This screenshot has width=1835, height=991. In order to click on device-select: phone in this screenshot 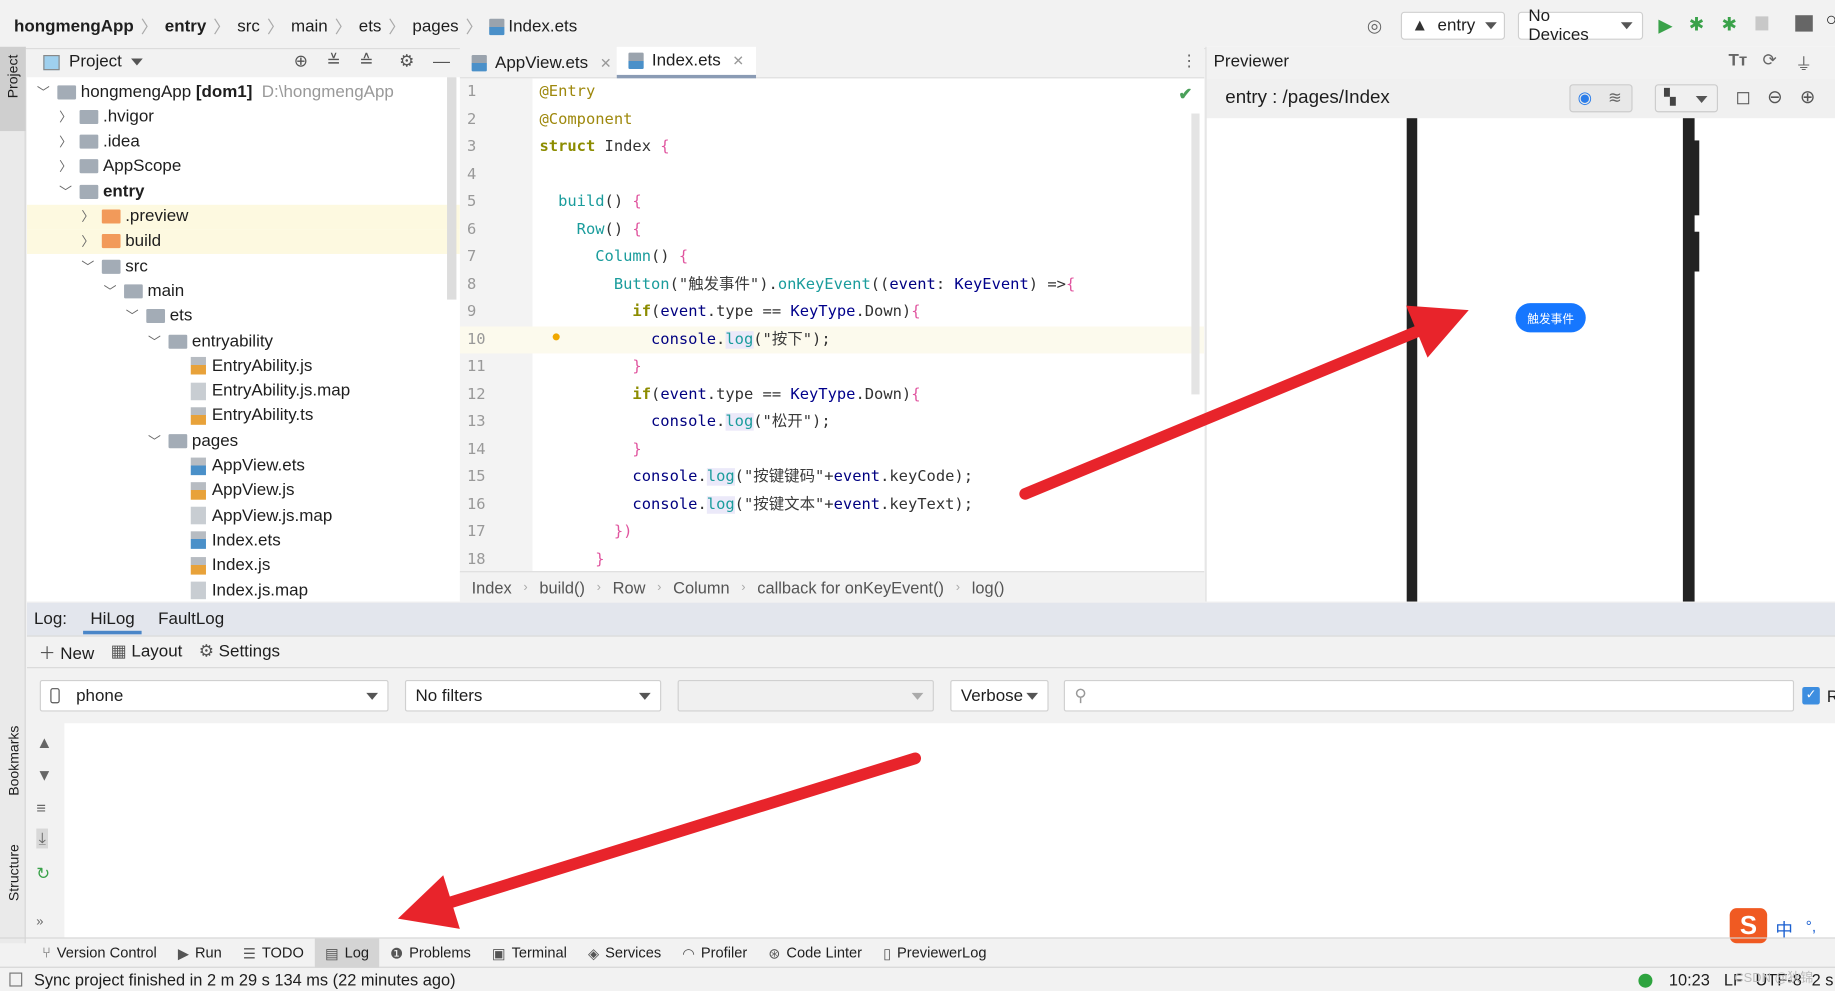, I will do `click(214, 695)`.